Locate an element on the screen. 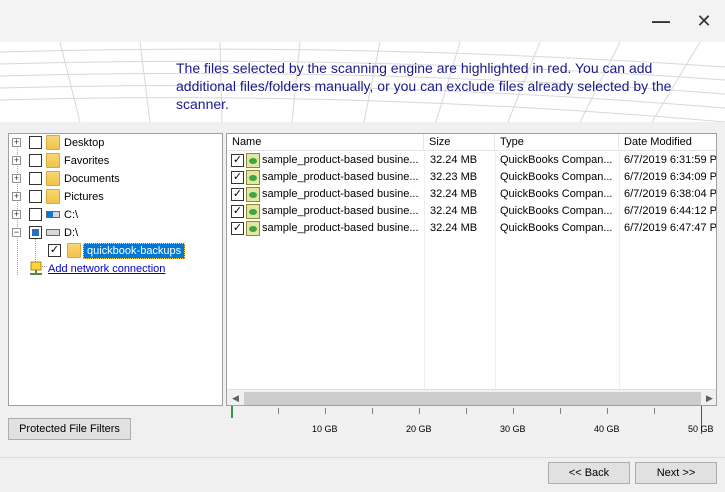 The width and height of the screenshot is (725, 492). file-date: 6/7/2019 6:34:09 P is located at coordinates (670, 177).